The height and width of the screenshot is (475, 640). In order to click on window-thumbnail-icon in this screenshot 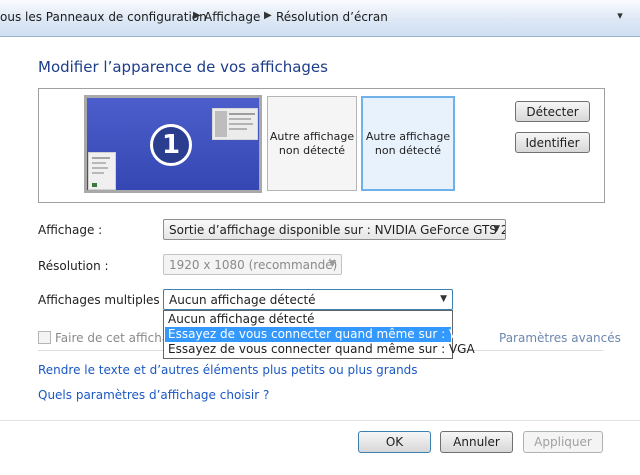, I will do `click(235, 124)`.